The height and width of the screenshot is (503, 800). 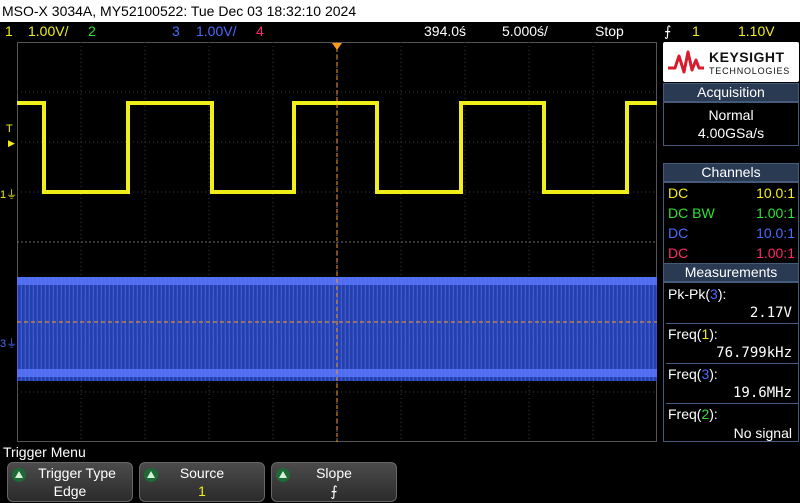 I want to click on measurement-value: 19.6MHz, so click(x=762, y=393).